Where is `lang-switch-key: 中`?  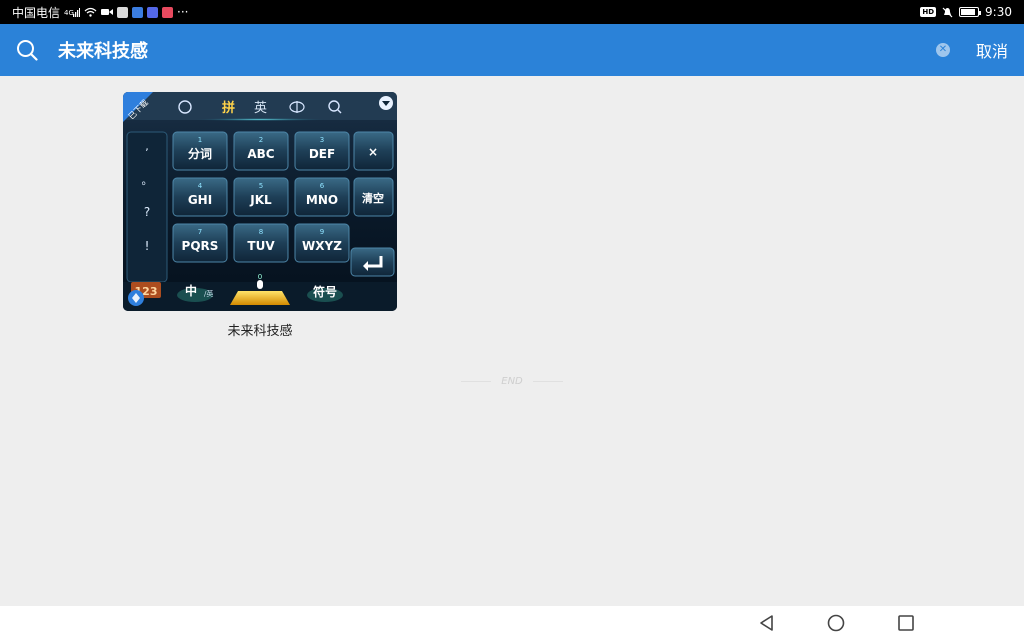
lang-switch-key: 中 is located at coordinates (191, 290).